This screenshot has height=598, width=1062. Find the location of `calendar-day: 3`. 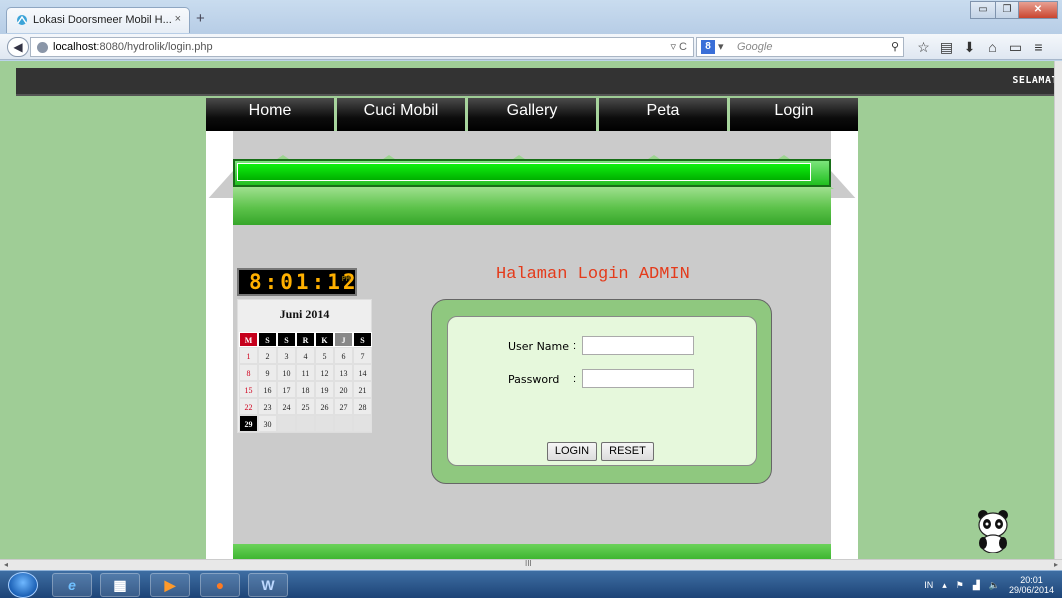

calendar-day: 3 is located at coordinates (286, 355).